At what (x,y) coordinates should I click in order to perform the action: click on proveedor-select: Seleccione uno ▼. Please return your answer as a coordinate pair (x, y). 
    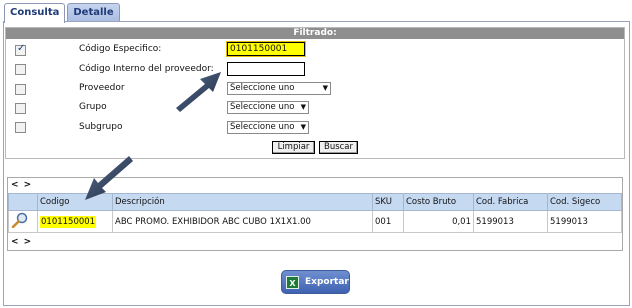
    Looking at the image, I should click on (279, 88).